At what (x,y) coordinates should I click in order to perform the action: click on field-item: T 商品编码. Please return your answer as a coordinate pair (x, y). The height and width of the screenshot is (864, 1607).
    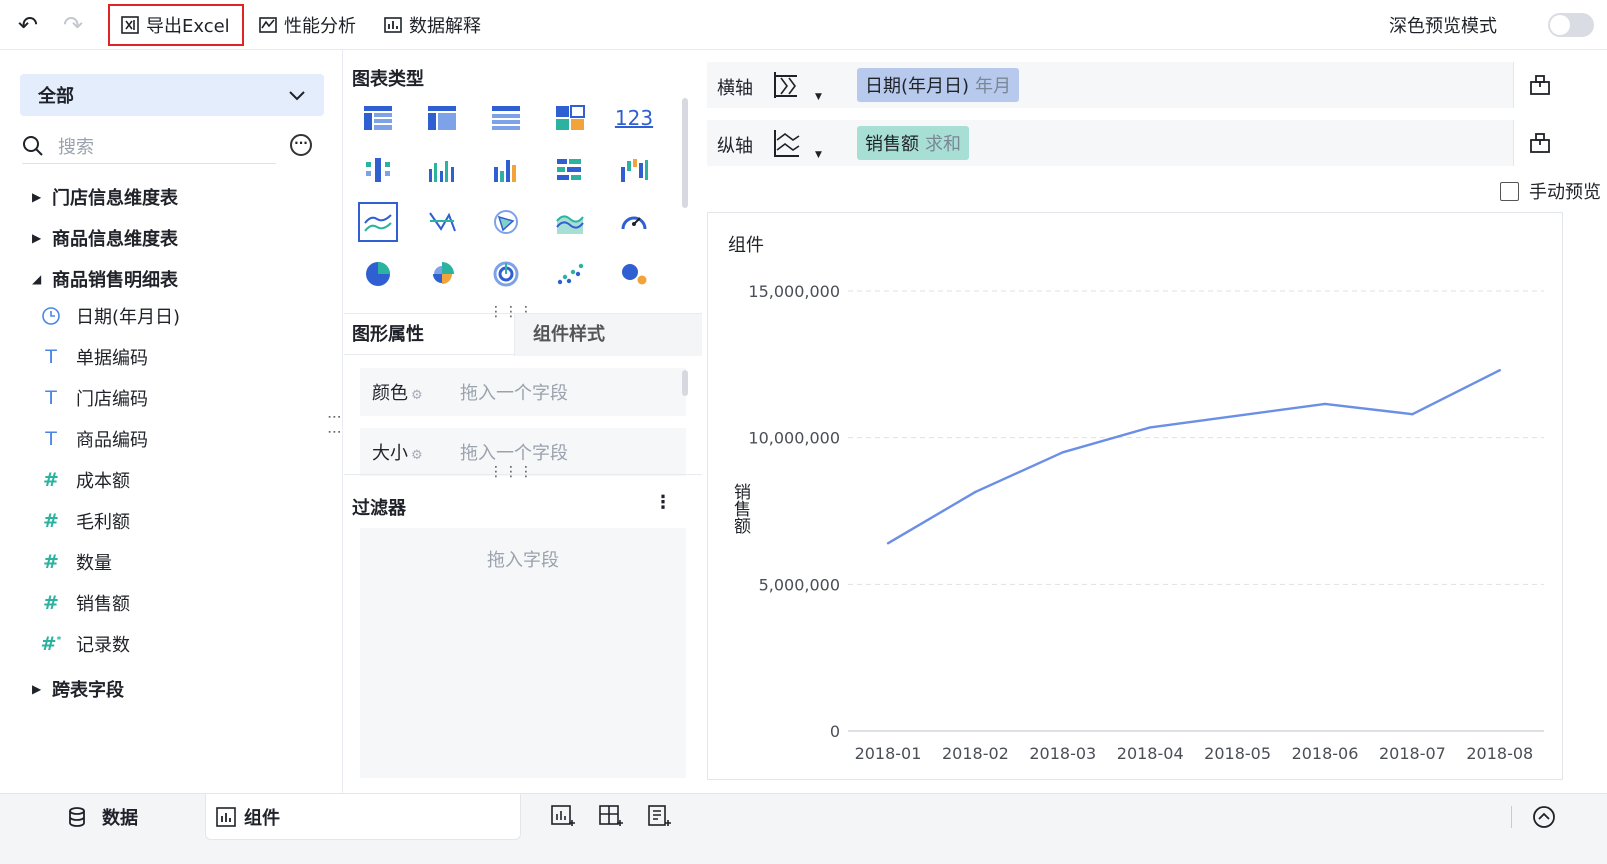
    Looking at the image, I should click on (94, 439).